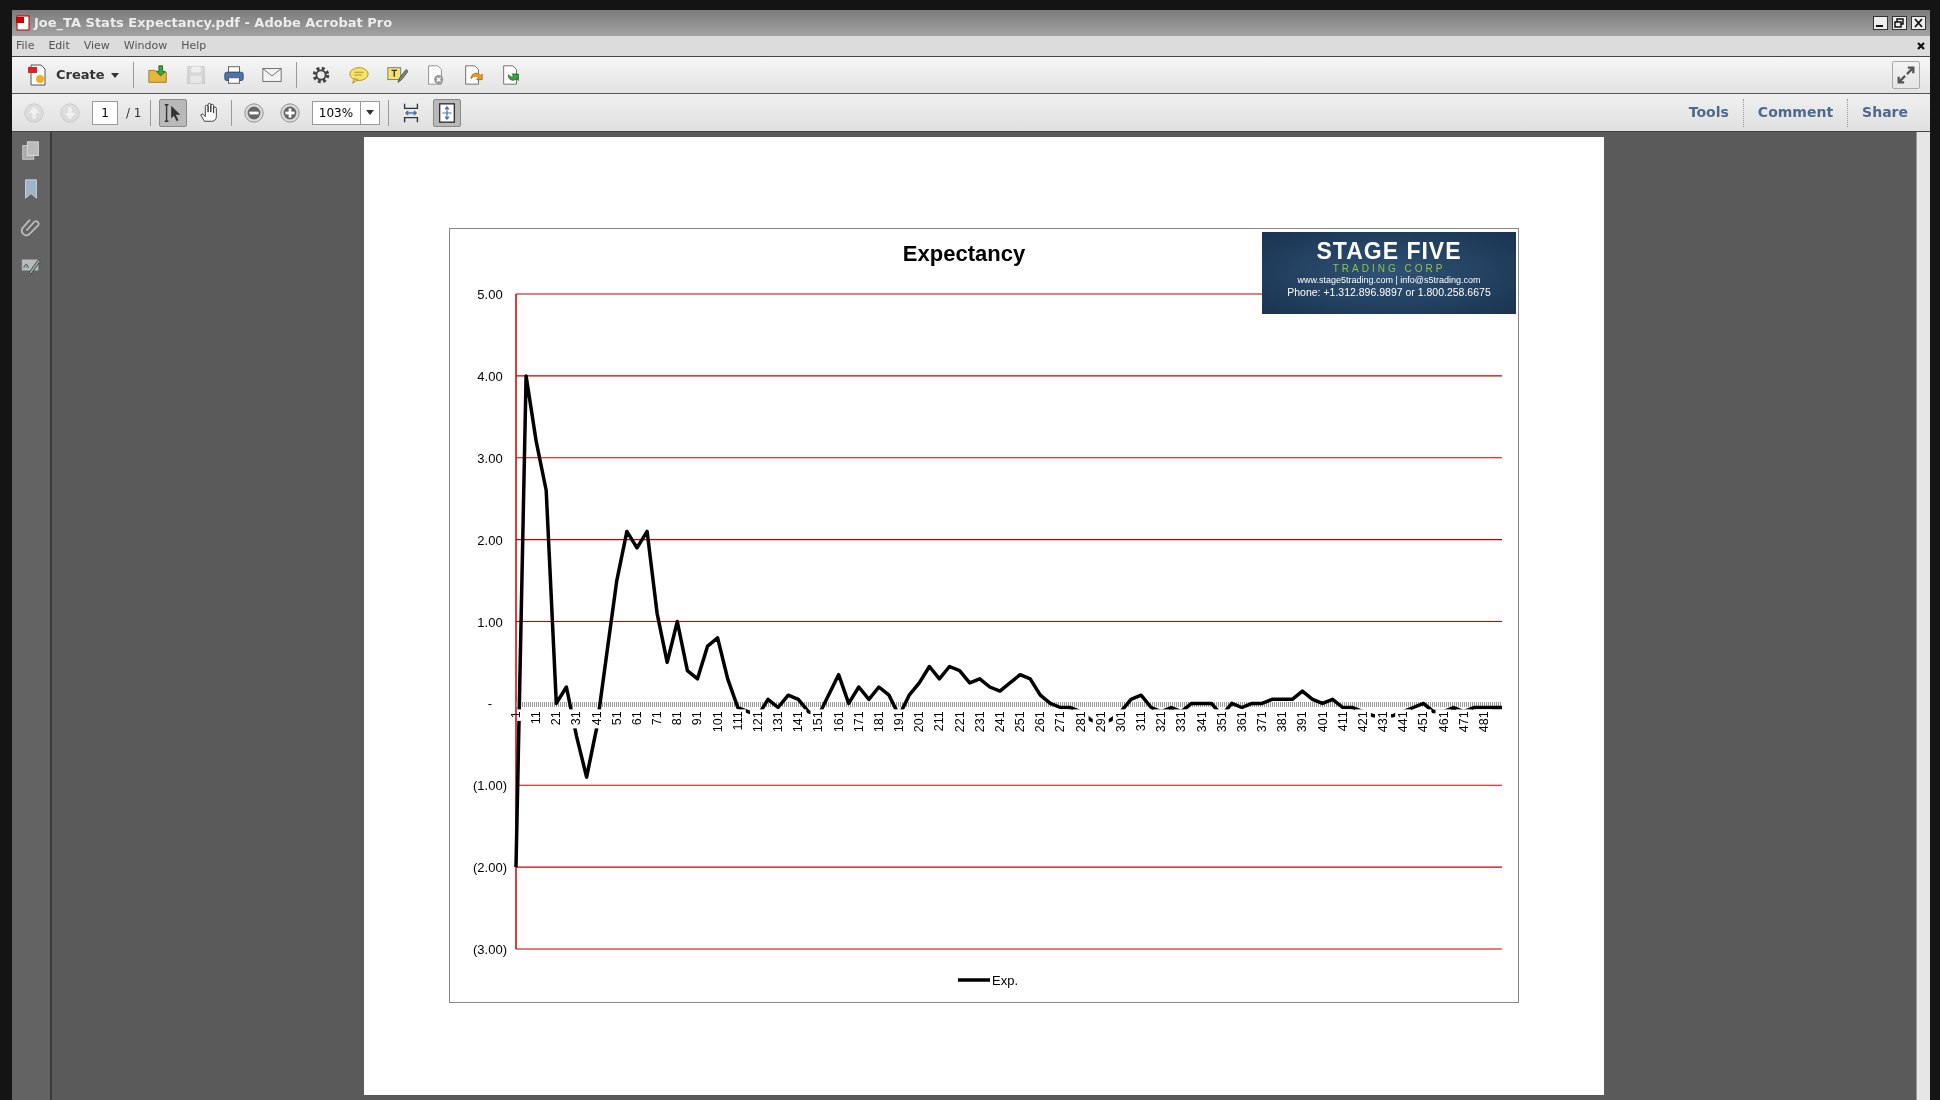  What do you see at coordinates (490, 622) in the screenshot?
I see `y-tick-label: 1.00` at bounding box center [490, 622].